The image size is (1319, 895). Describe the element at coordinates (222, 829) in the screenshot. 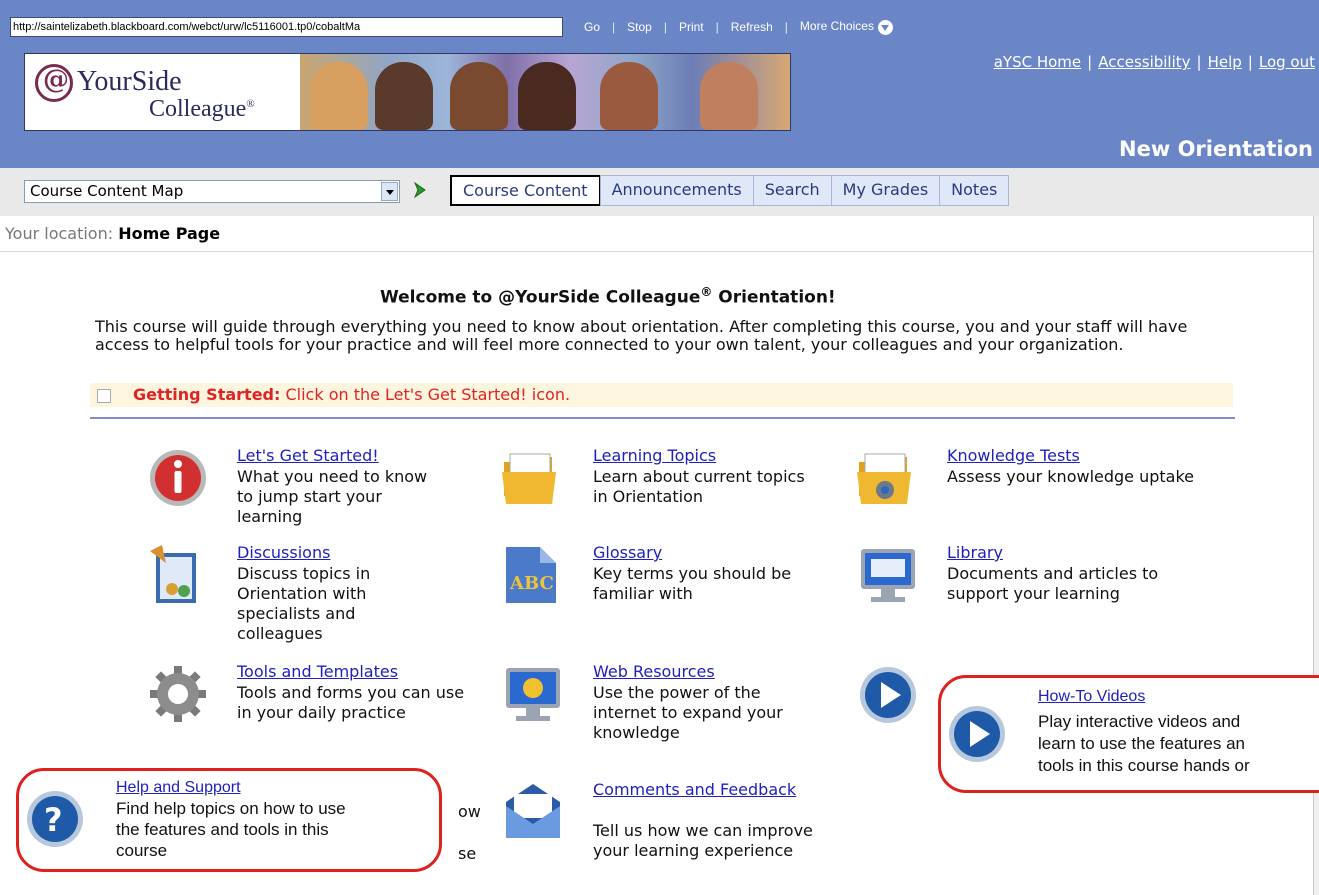

I see `help-callout-line: the features and tools in this` at that location.